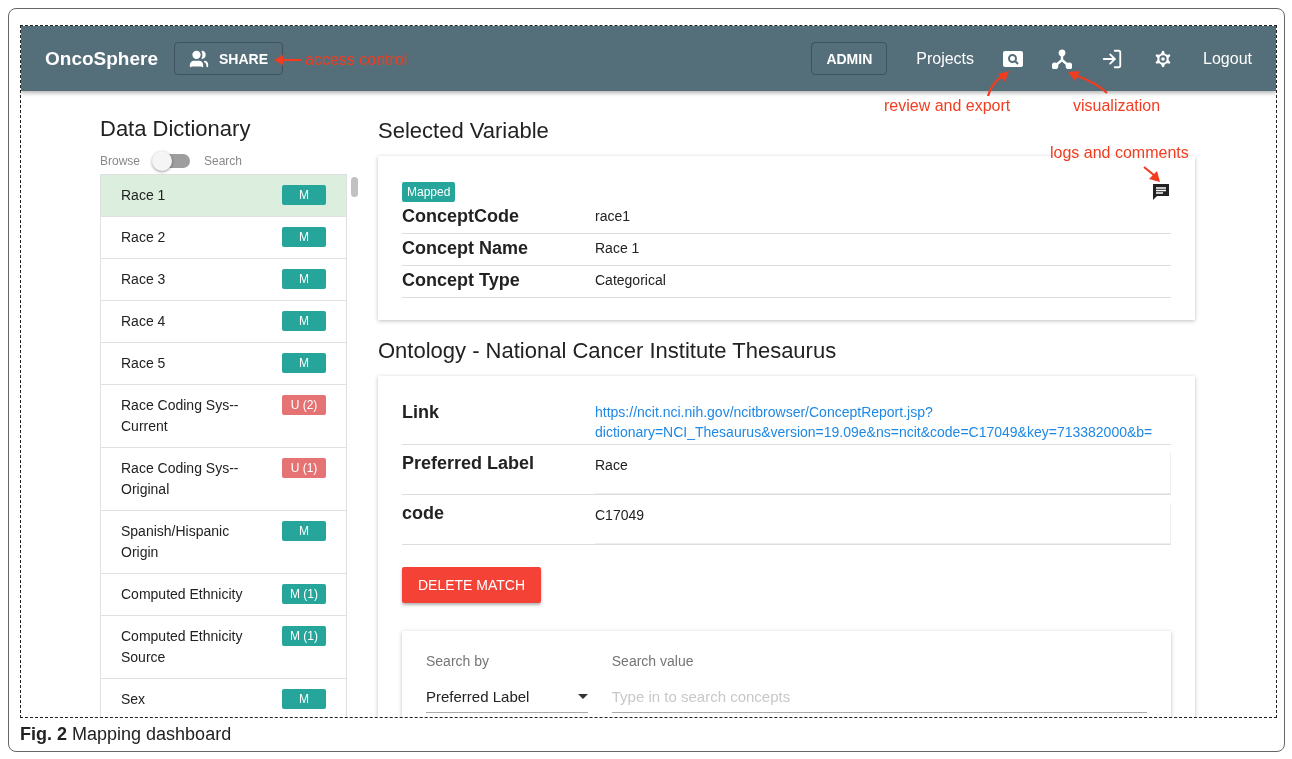 The width and height of the screenshot is (1292, 759). I want to click on share-button: SHARE, so click(228, 58).